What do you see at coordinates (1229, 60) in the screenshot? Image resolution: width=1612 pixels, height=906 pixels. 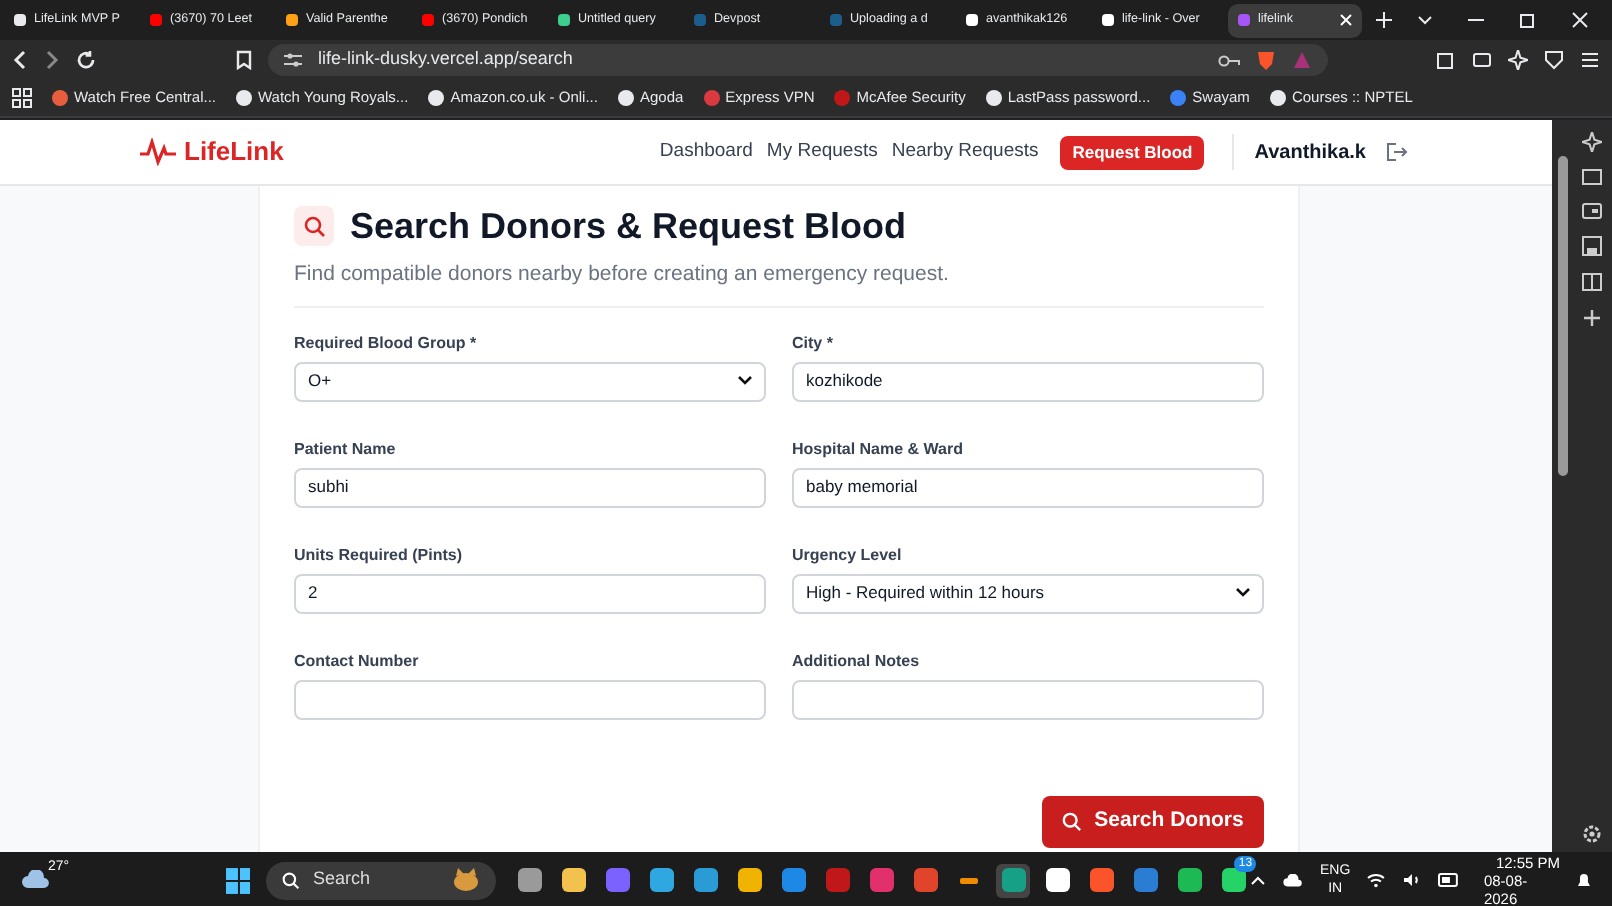 I see `key-icon` at bounding box center [1229, 60].